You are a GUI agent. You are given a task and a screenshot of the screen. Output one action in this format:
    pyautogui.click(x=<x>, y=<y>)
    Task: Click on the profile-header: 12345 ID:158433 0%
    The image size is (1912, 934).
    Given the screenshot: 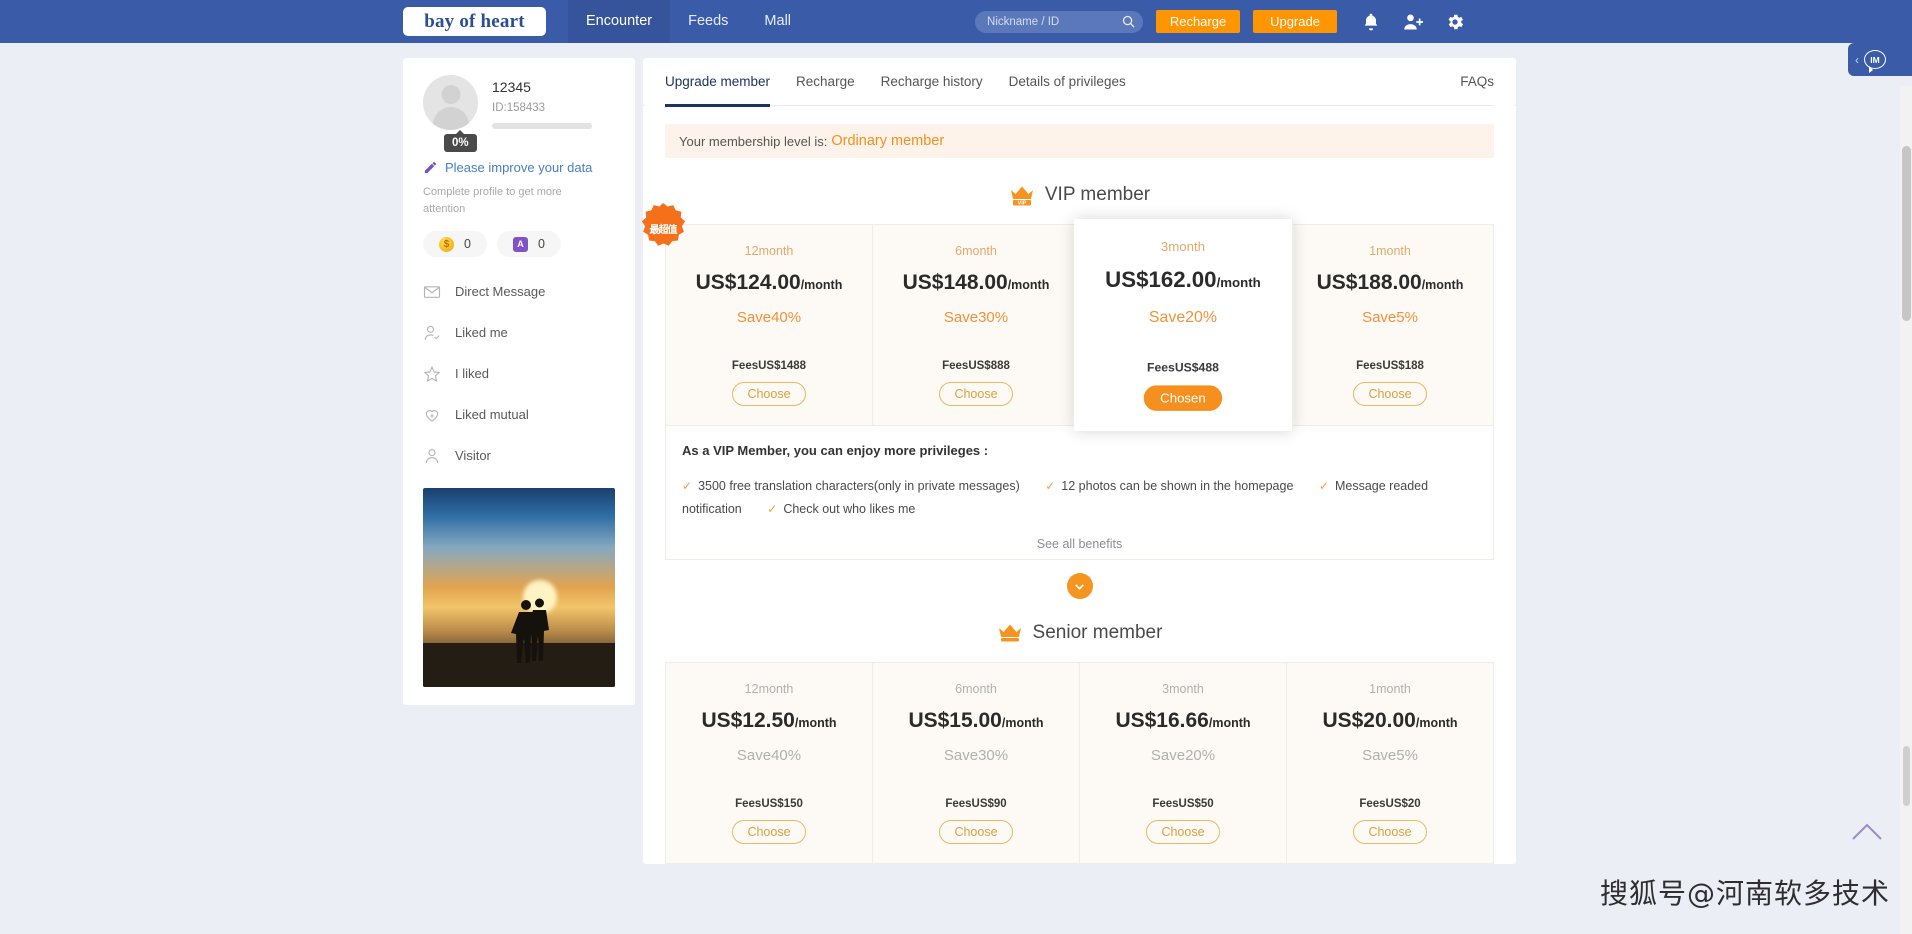 What is the action you would take?
    pyautogui.click(x=519, y=113)
    